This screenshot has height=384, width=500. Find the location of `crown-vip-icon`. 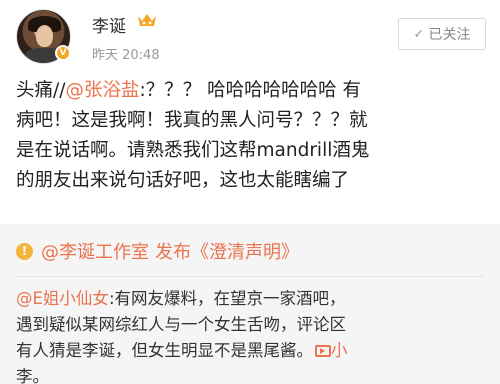

crown-vip-icon is located at coordinates (147, 20).